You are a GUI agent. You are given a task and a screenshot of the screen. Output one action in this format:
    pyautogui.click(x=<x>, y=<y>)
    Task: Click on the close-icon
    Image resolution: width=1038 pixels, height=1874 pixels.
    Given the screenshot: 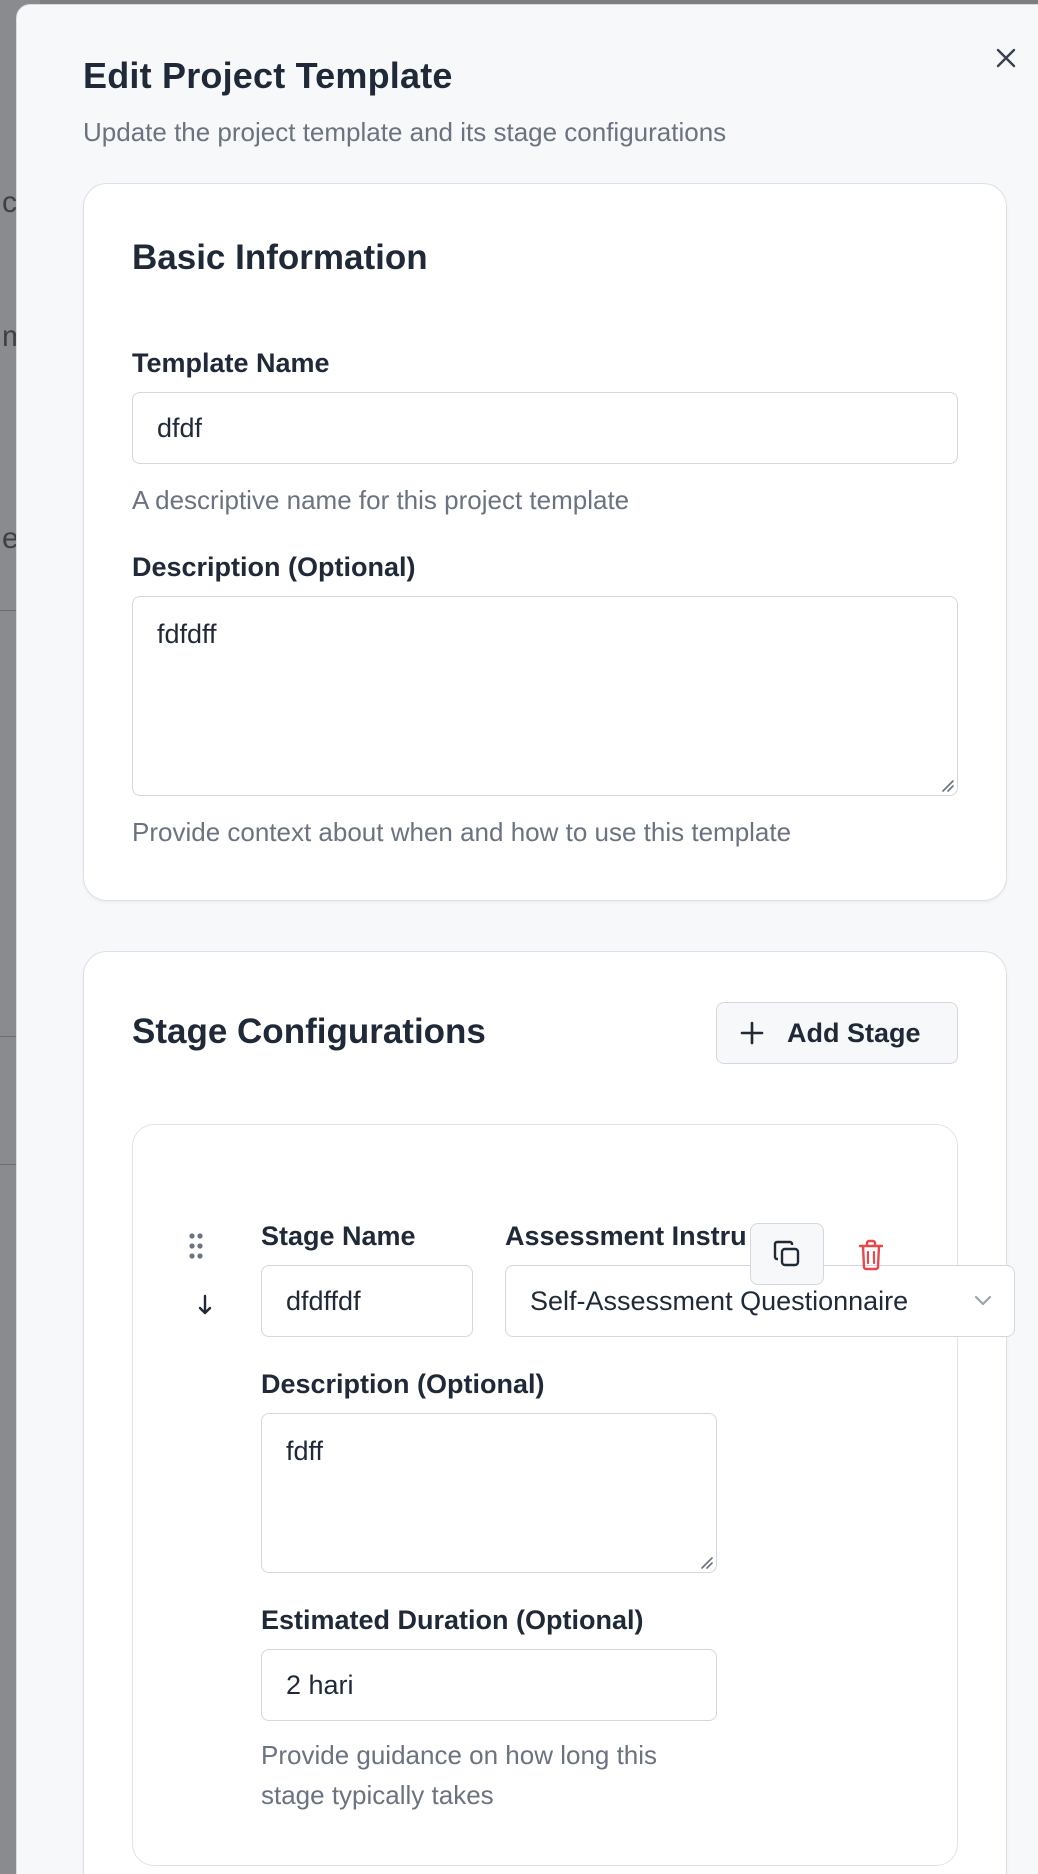 What is the action you would take?
    pyautogui.click(x=1006, y=58)
    